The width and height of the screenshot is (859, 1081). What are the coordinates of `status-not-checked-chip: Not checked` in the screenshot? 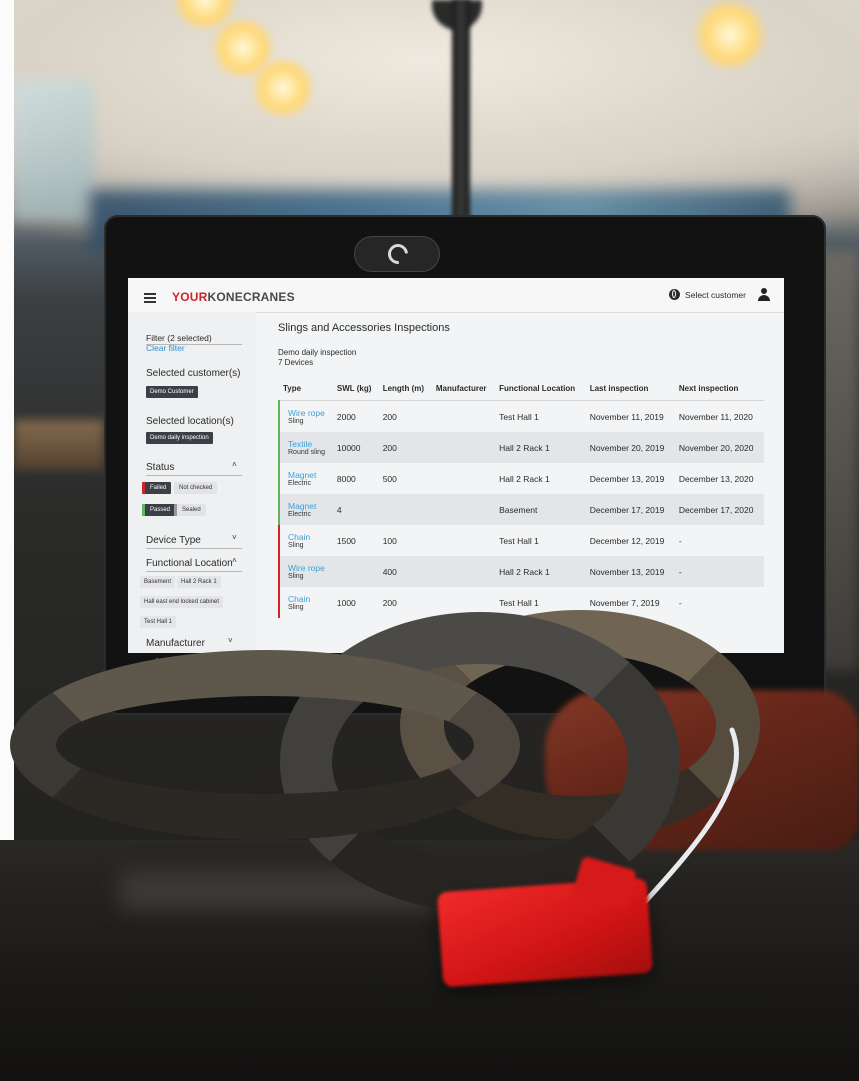 It's located at (196, 488).